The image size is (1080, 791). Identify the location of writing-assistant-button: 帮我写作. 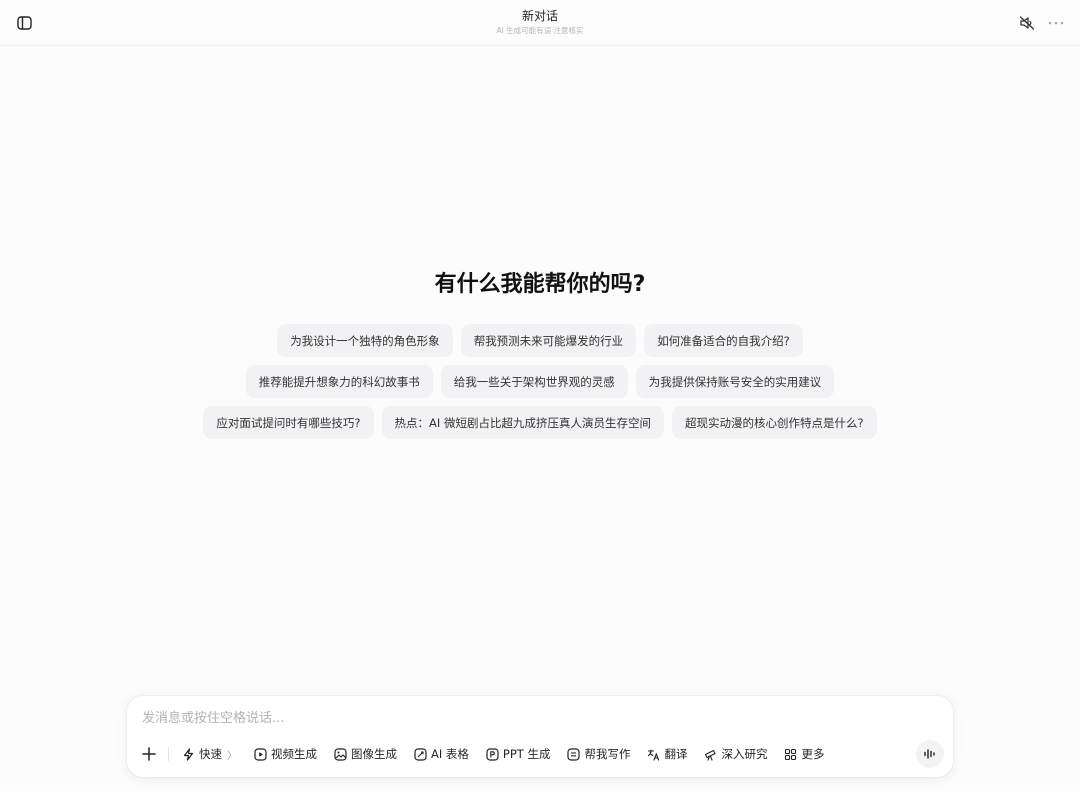
(598, 754).